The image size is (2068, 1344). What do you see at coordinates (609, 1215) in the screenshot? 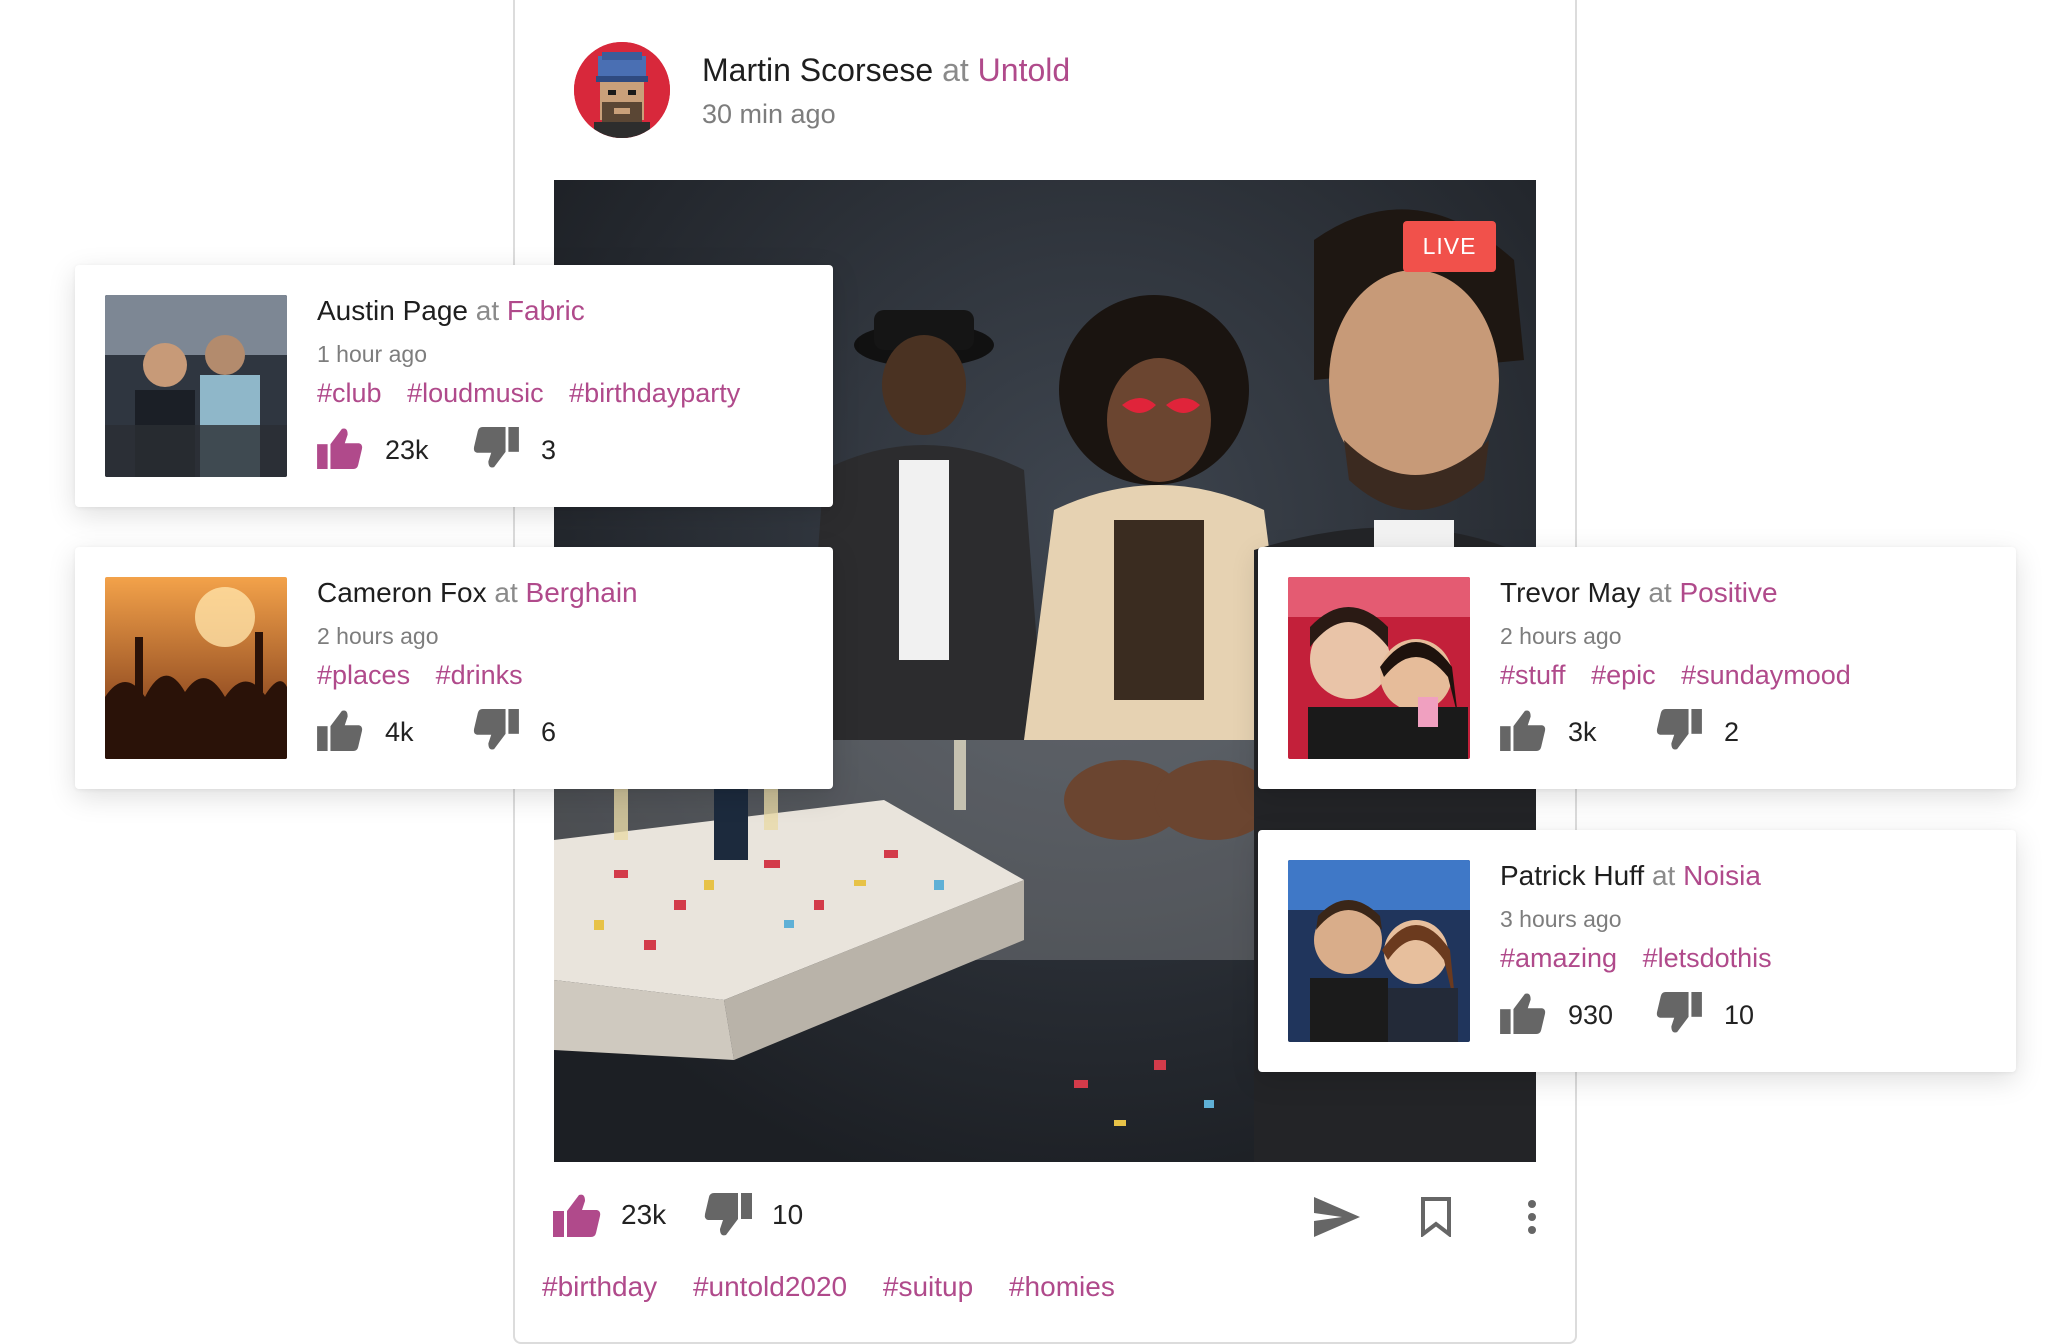
I see `main-like-action: 23k` at bounding box center [609, 1215].